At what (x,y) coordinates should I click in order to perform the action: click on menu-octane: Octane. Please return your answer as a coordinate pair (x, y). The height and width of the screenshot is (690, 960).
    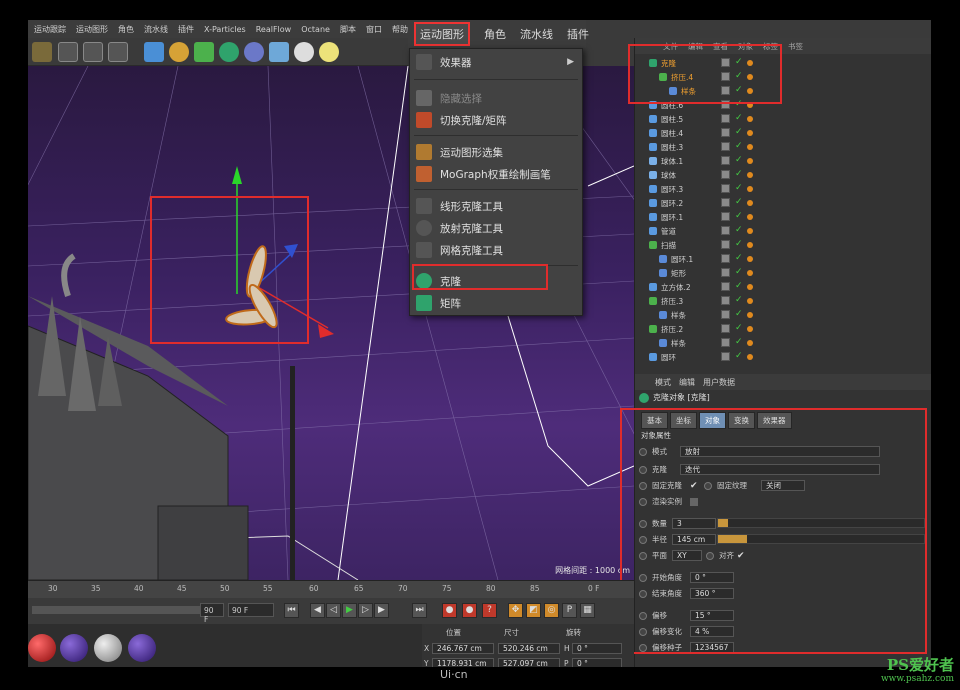
    Looking at the image, I should click on (315, 29).